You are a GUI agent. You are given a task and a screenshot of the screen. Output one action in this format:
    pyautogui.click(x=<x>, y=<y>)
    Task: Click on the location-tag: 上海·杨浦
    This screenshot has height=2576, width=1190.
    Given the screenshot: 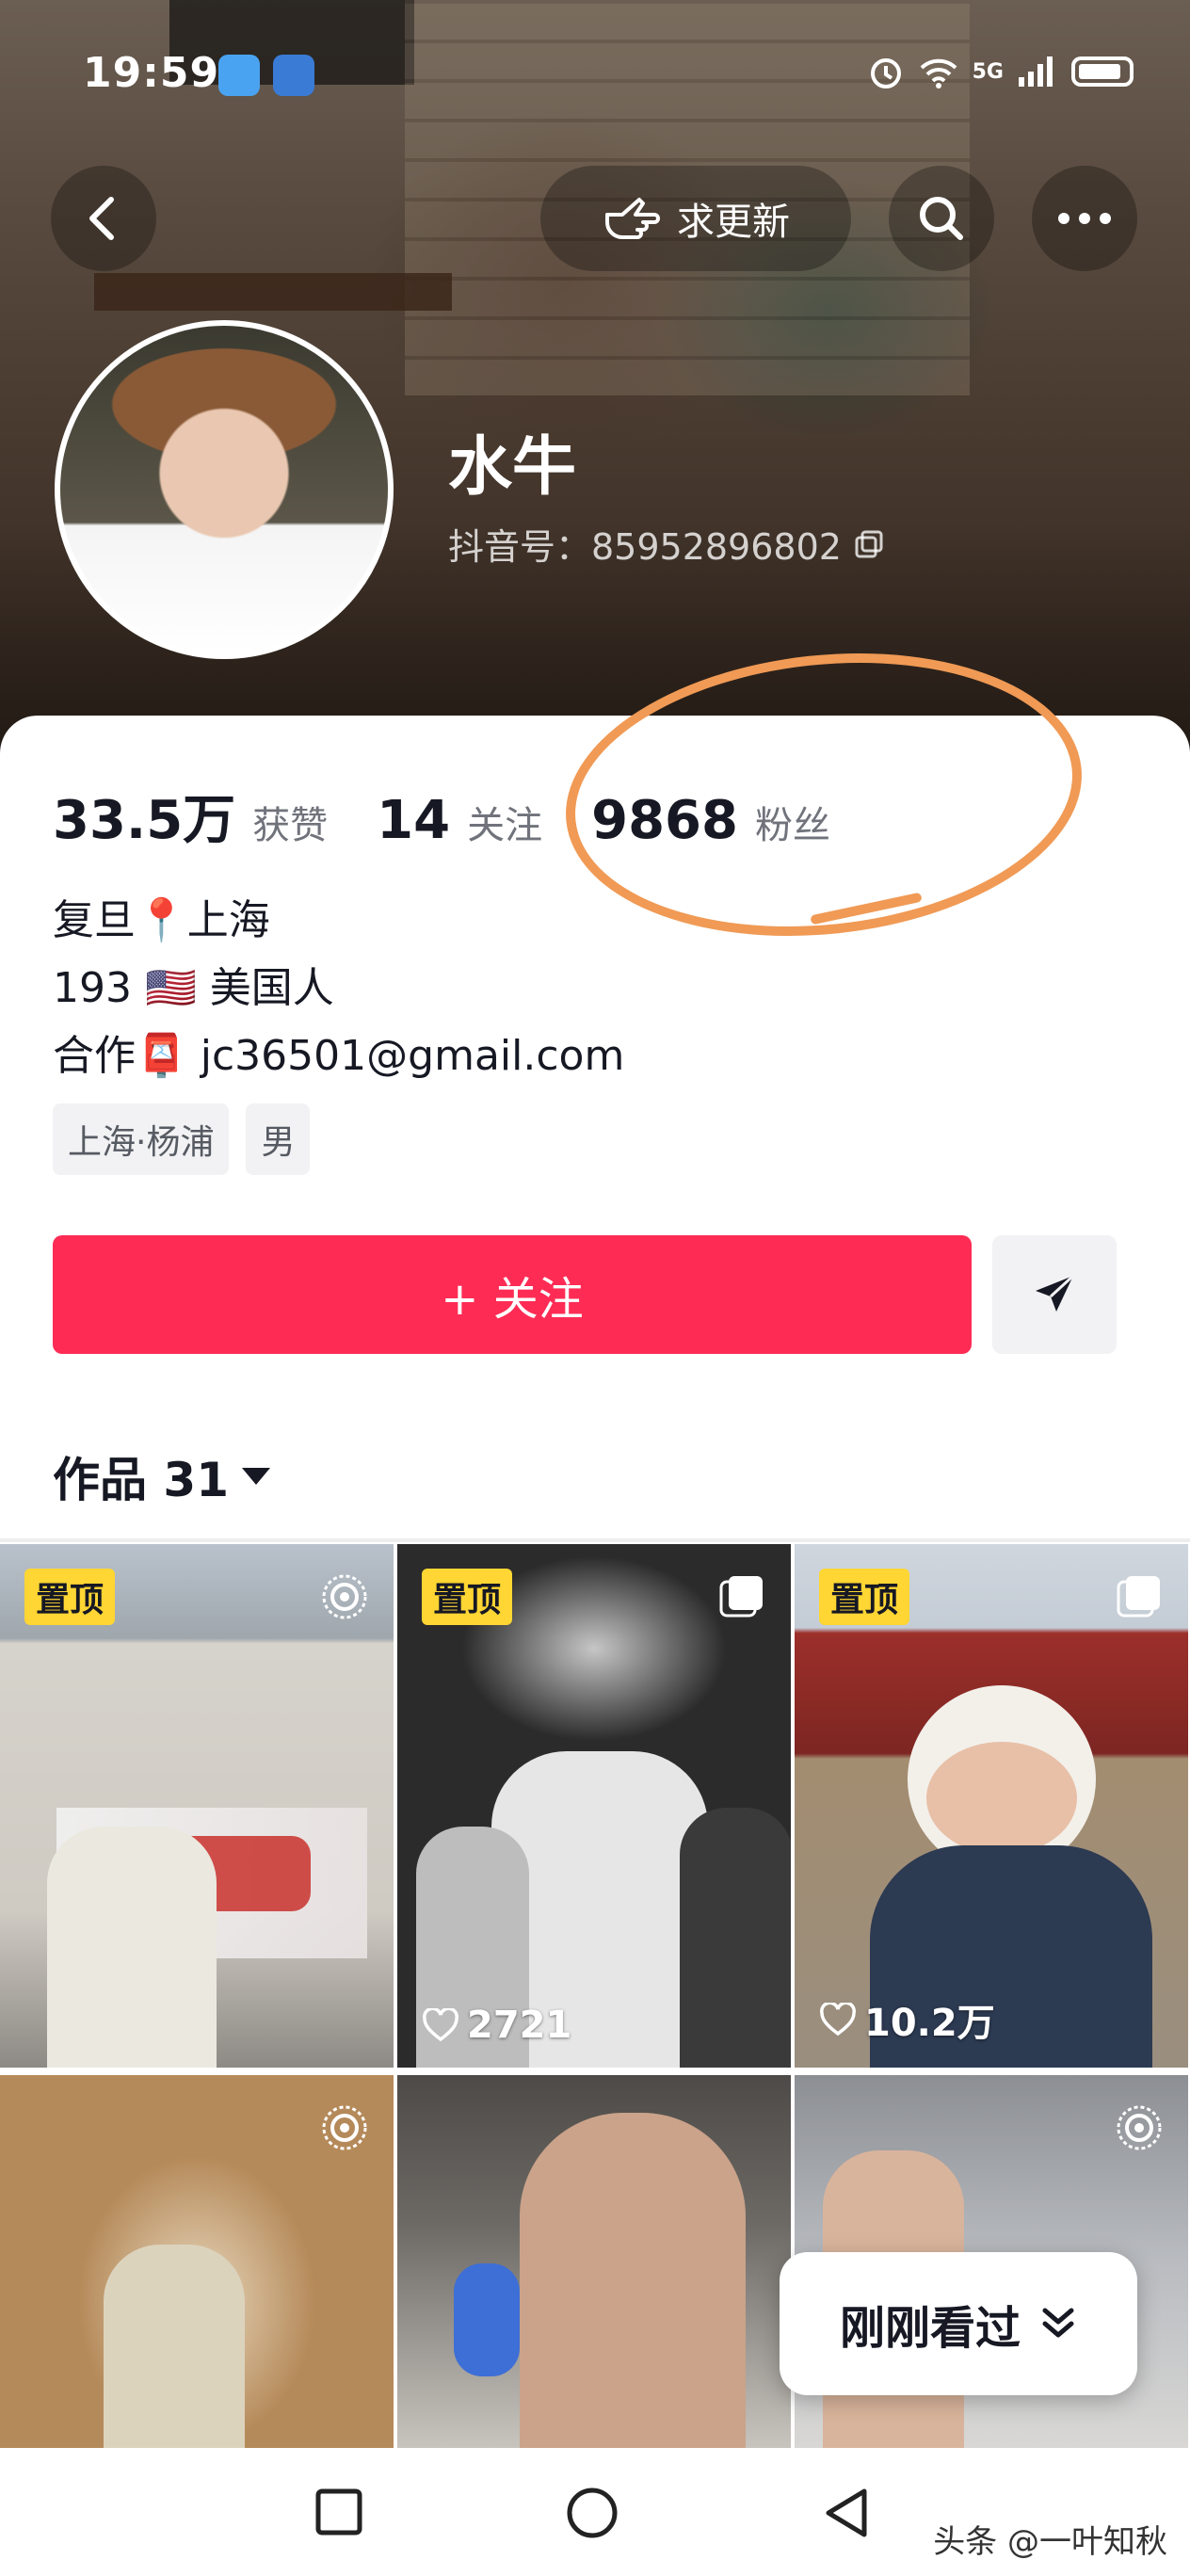 What is the action you would take?
    pyautogui.click(x=141, y=1139)
    